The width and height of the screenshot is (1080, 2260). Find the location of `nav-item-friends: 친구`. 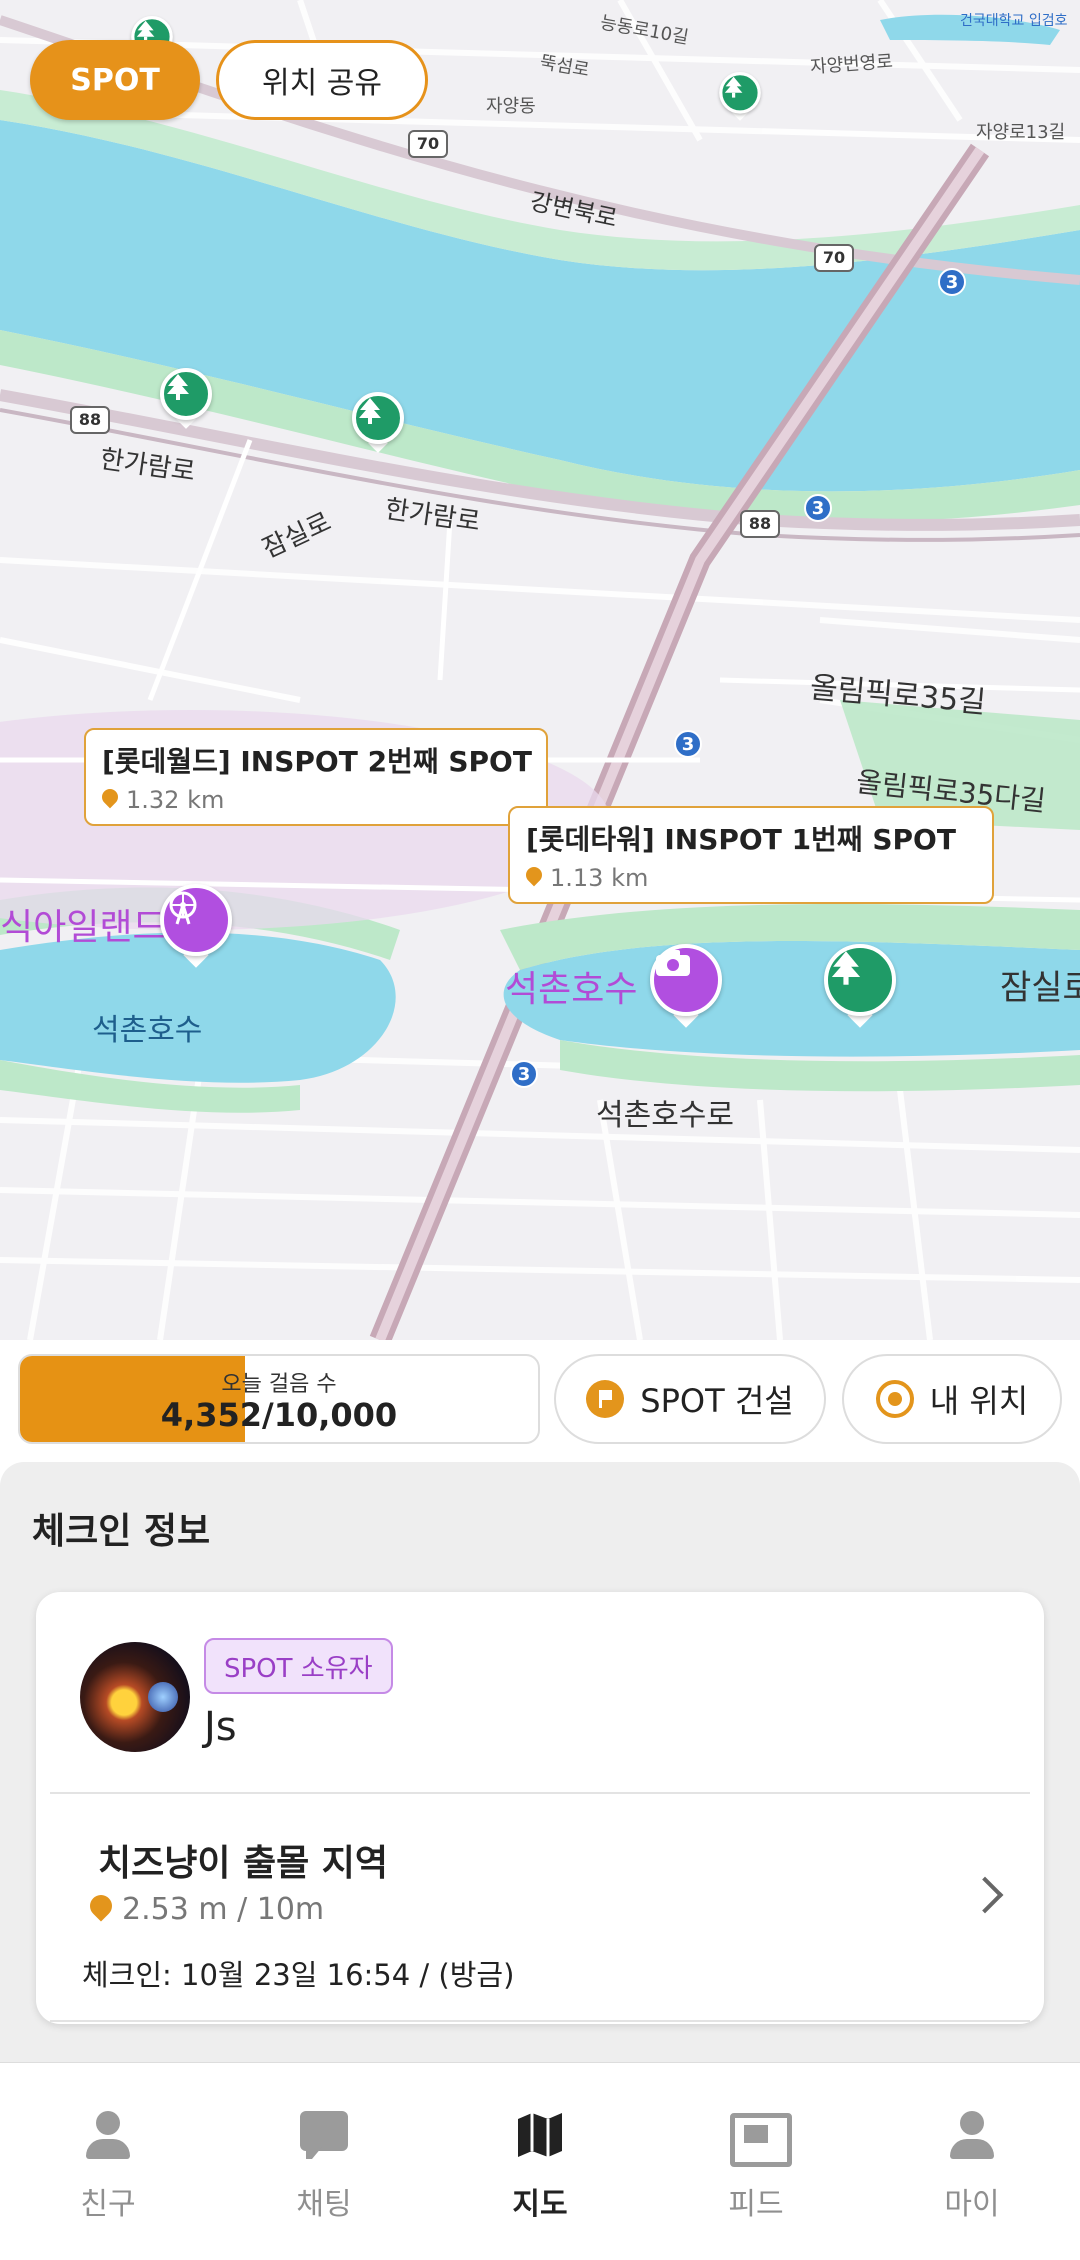

nav-item-friends: 친구 is located at coordinates (108, 2161).